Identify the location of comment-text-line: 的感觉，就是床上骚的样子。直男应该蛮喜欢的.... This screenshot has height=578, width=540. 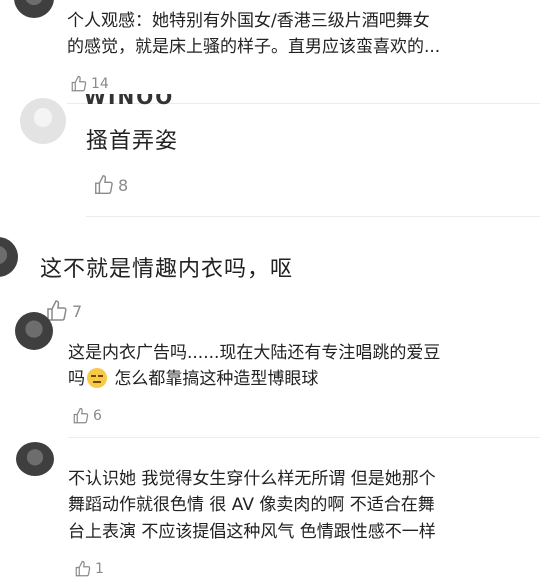
(254, 47).